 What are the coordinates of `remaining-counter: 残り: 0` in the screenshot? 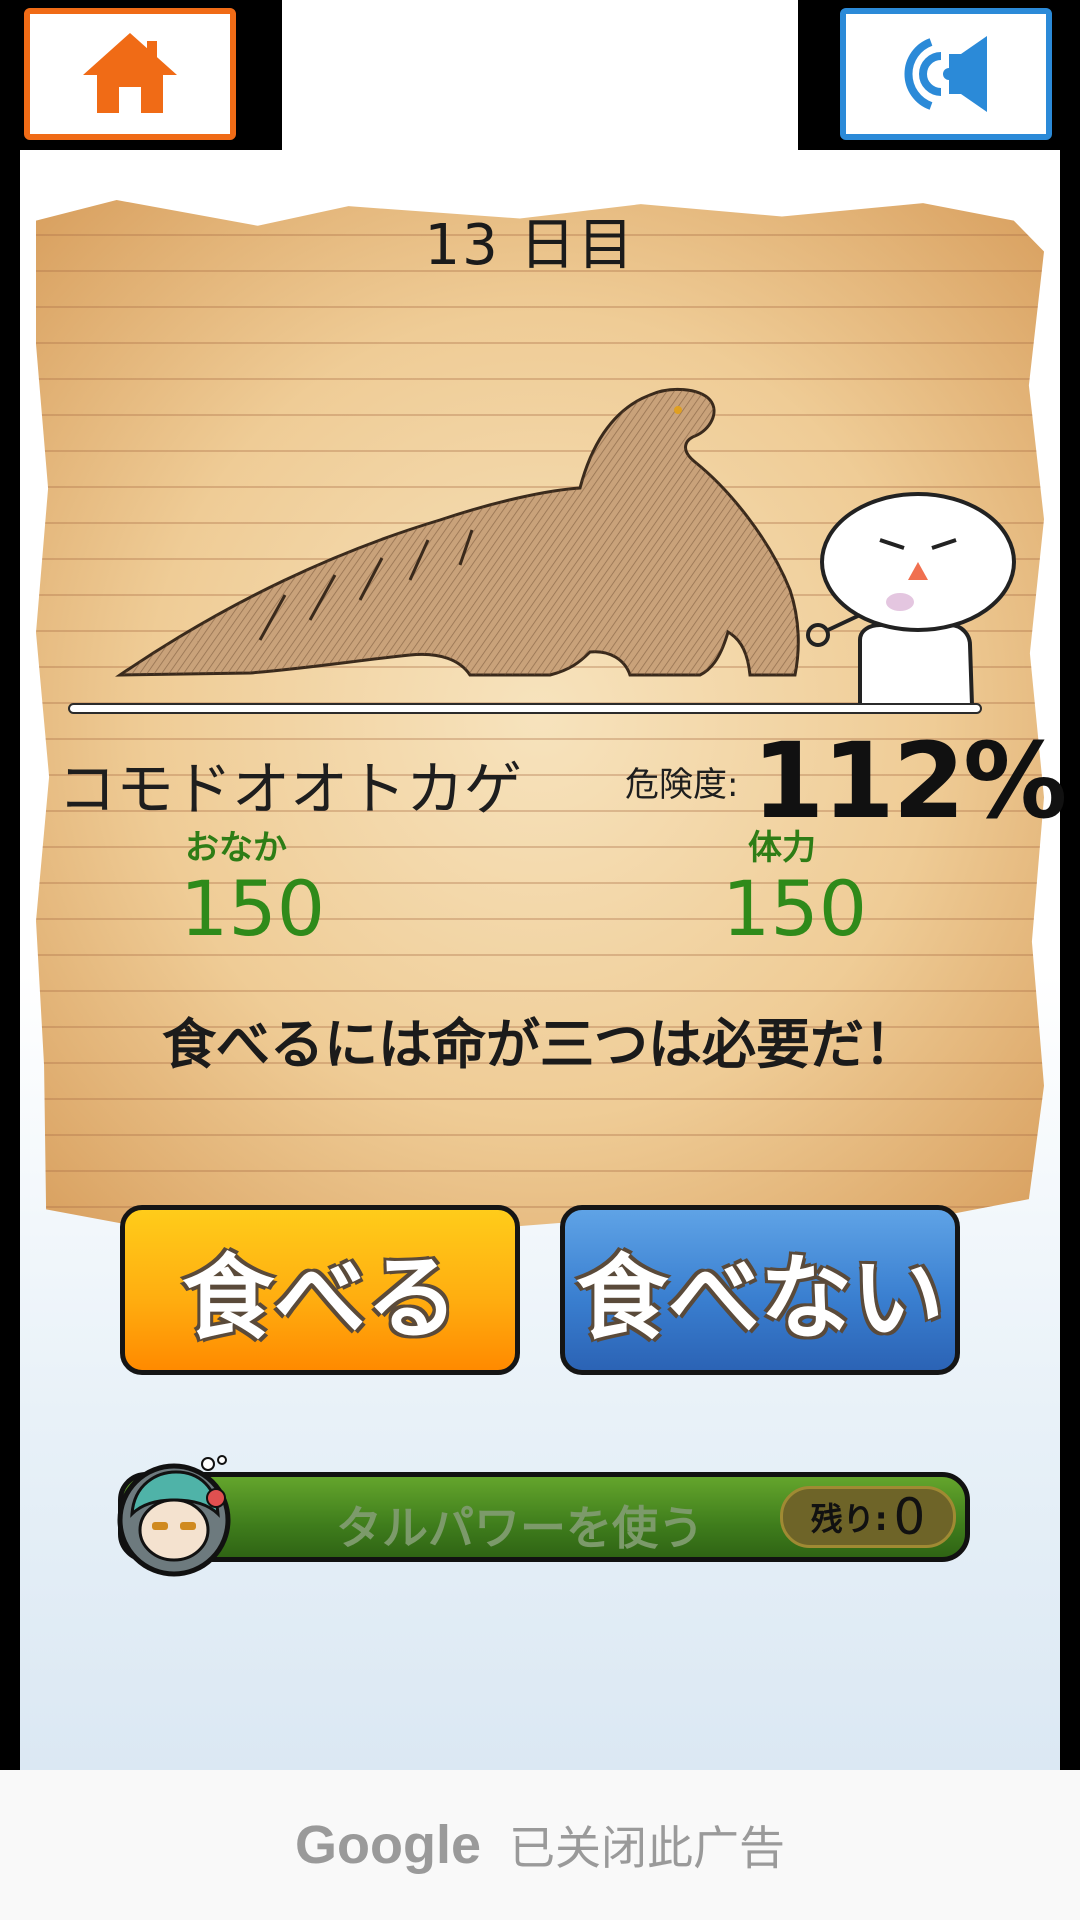 It's located at (868, 1517).